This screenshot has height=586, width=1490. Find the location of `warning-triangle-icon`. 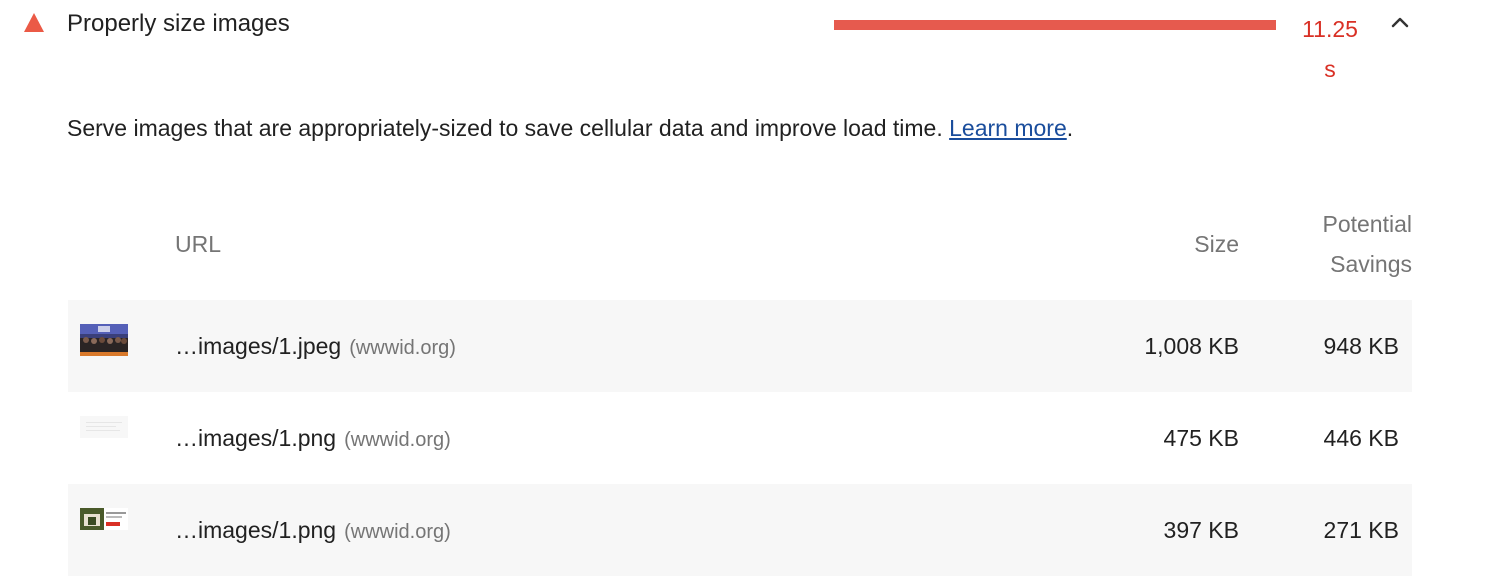

warning-triangle-icon is located at coordinates (34, 22).